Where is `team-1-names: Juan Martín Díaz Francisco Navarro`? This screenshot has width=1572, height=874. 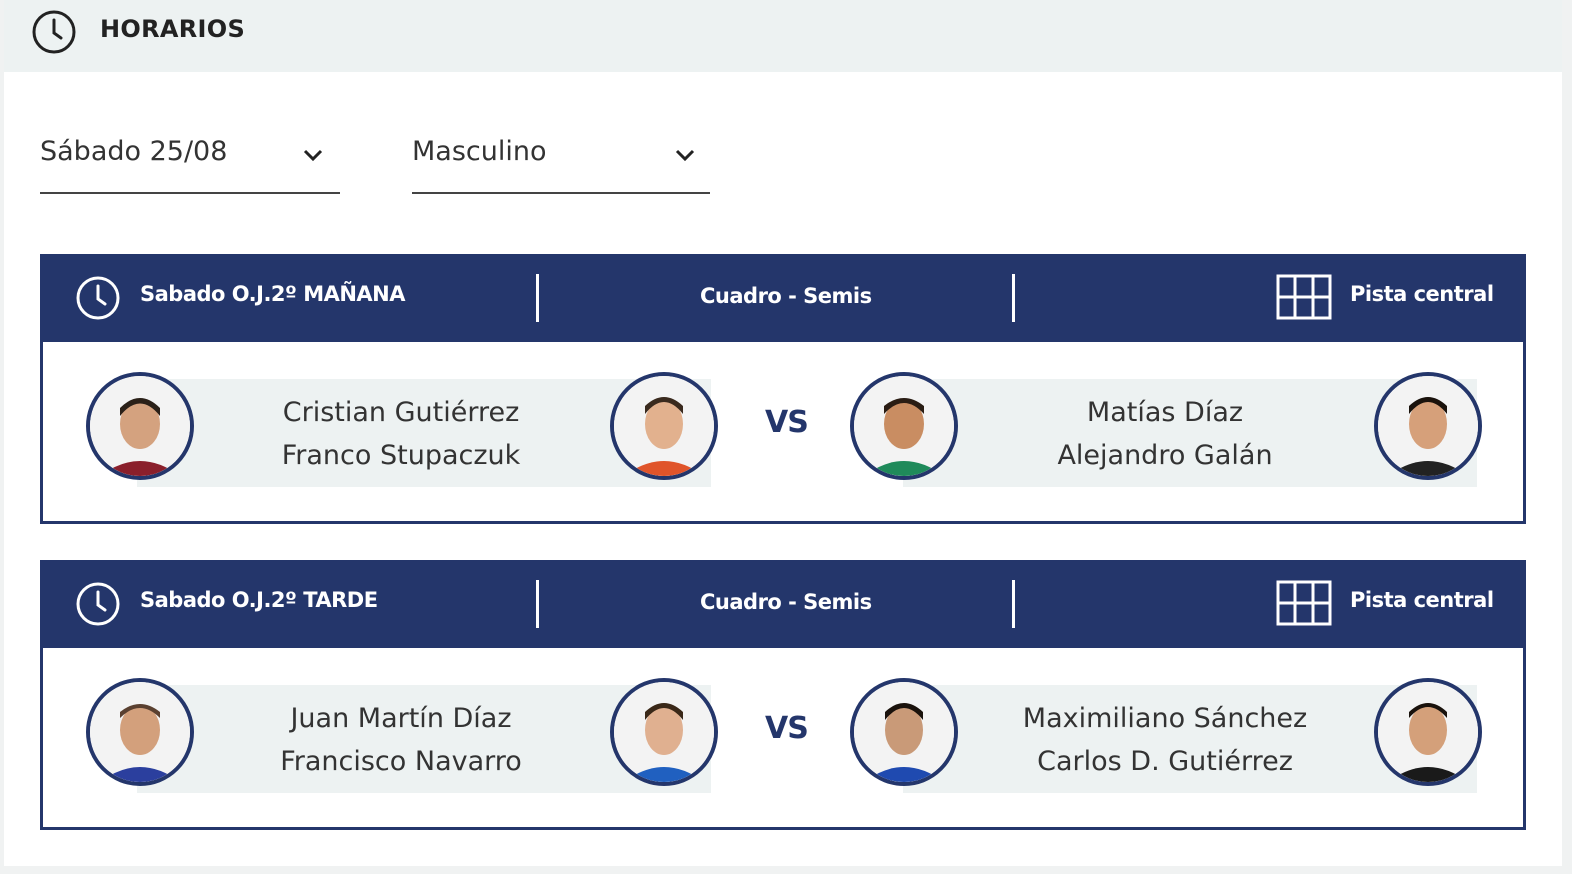 team-1-names: Juan Martín Díaz Francisco Navarro is located at coordinates (401, 740).